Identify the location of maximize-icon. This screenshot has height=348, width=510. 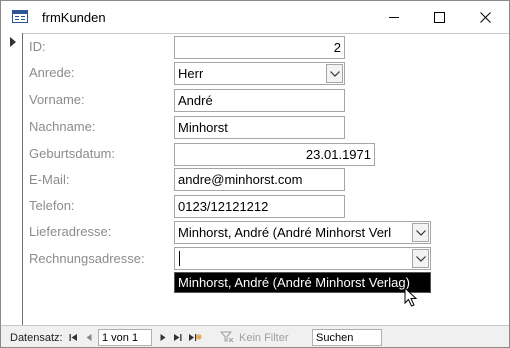
(439, 17).